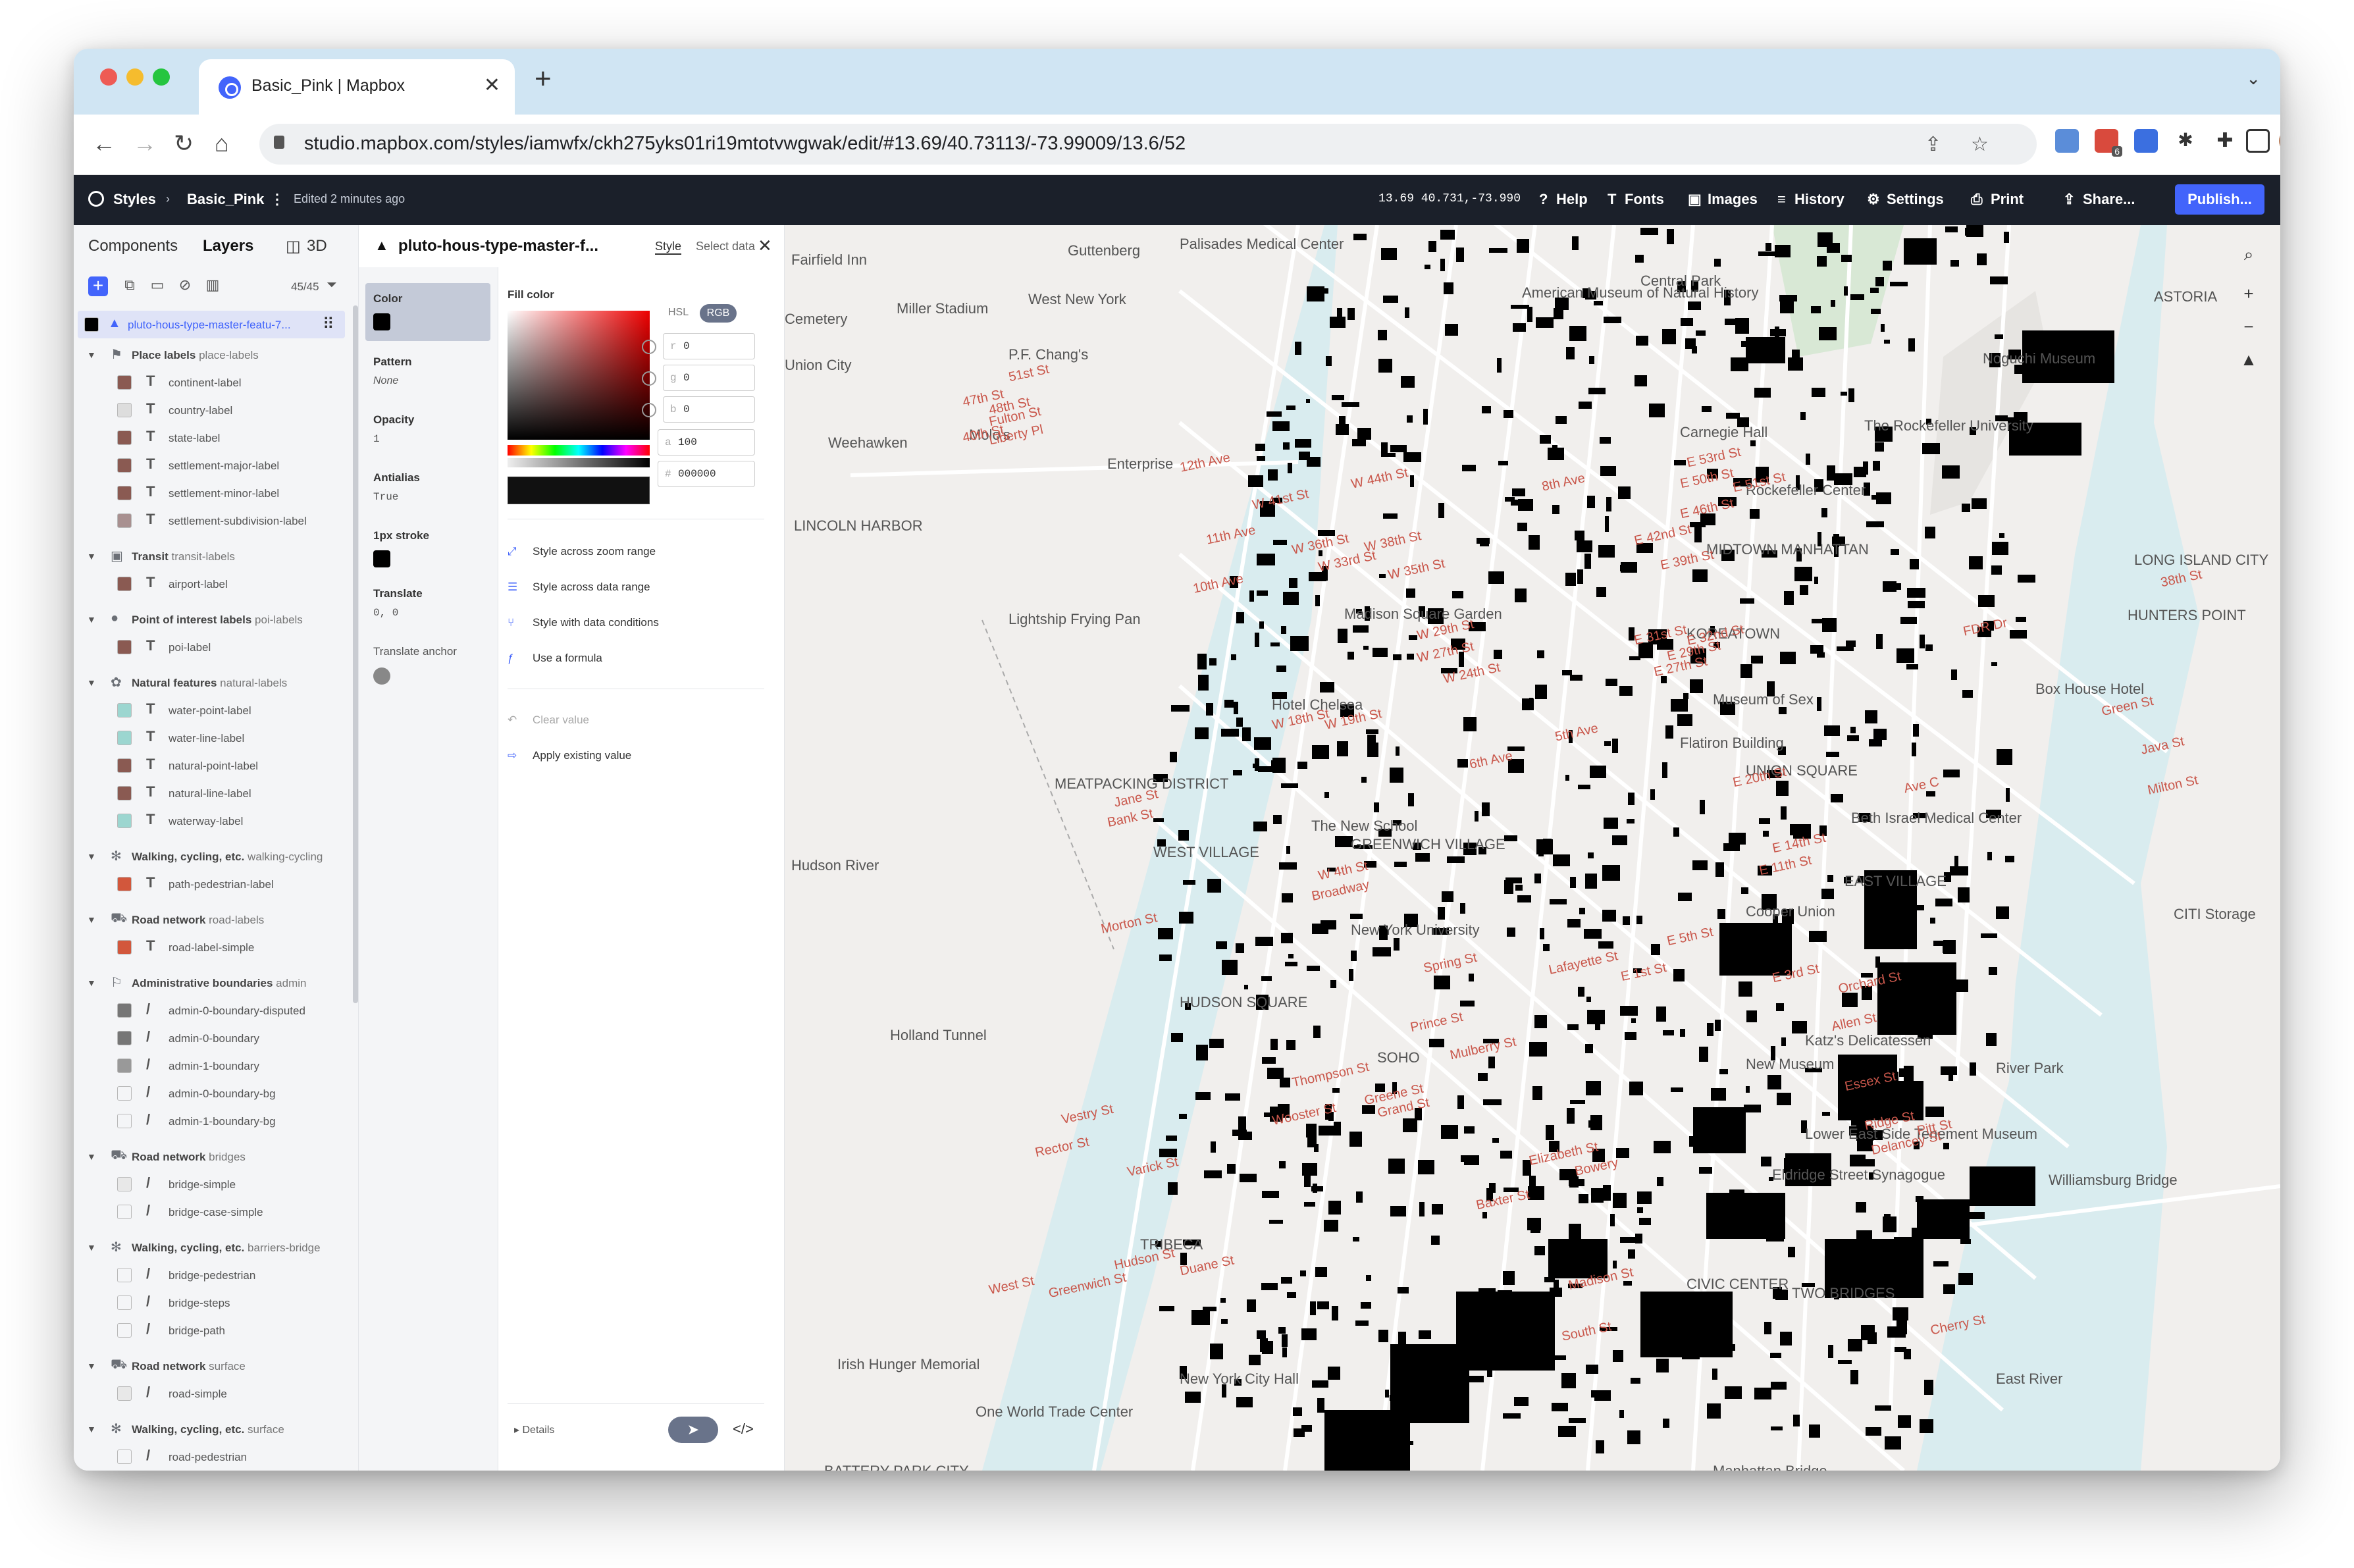 The image size is (2354, 1568). What do you see at coordinates (427, 494) in the screenshot?
I see `property-antialias: Antialias True` at bounding box center [427, 494].